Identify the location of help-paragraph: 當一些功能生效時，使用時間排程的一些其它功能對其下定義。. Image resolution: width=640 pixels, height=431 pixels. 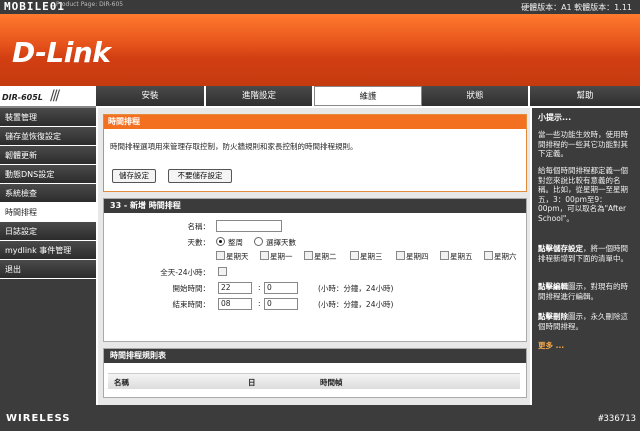
(583, 144).